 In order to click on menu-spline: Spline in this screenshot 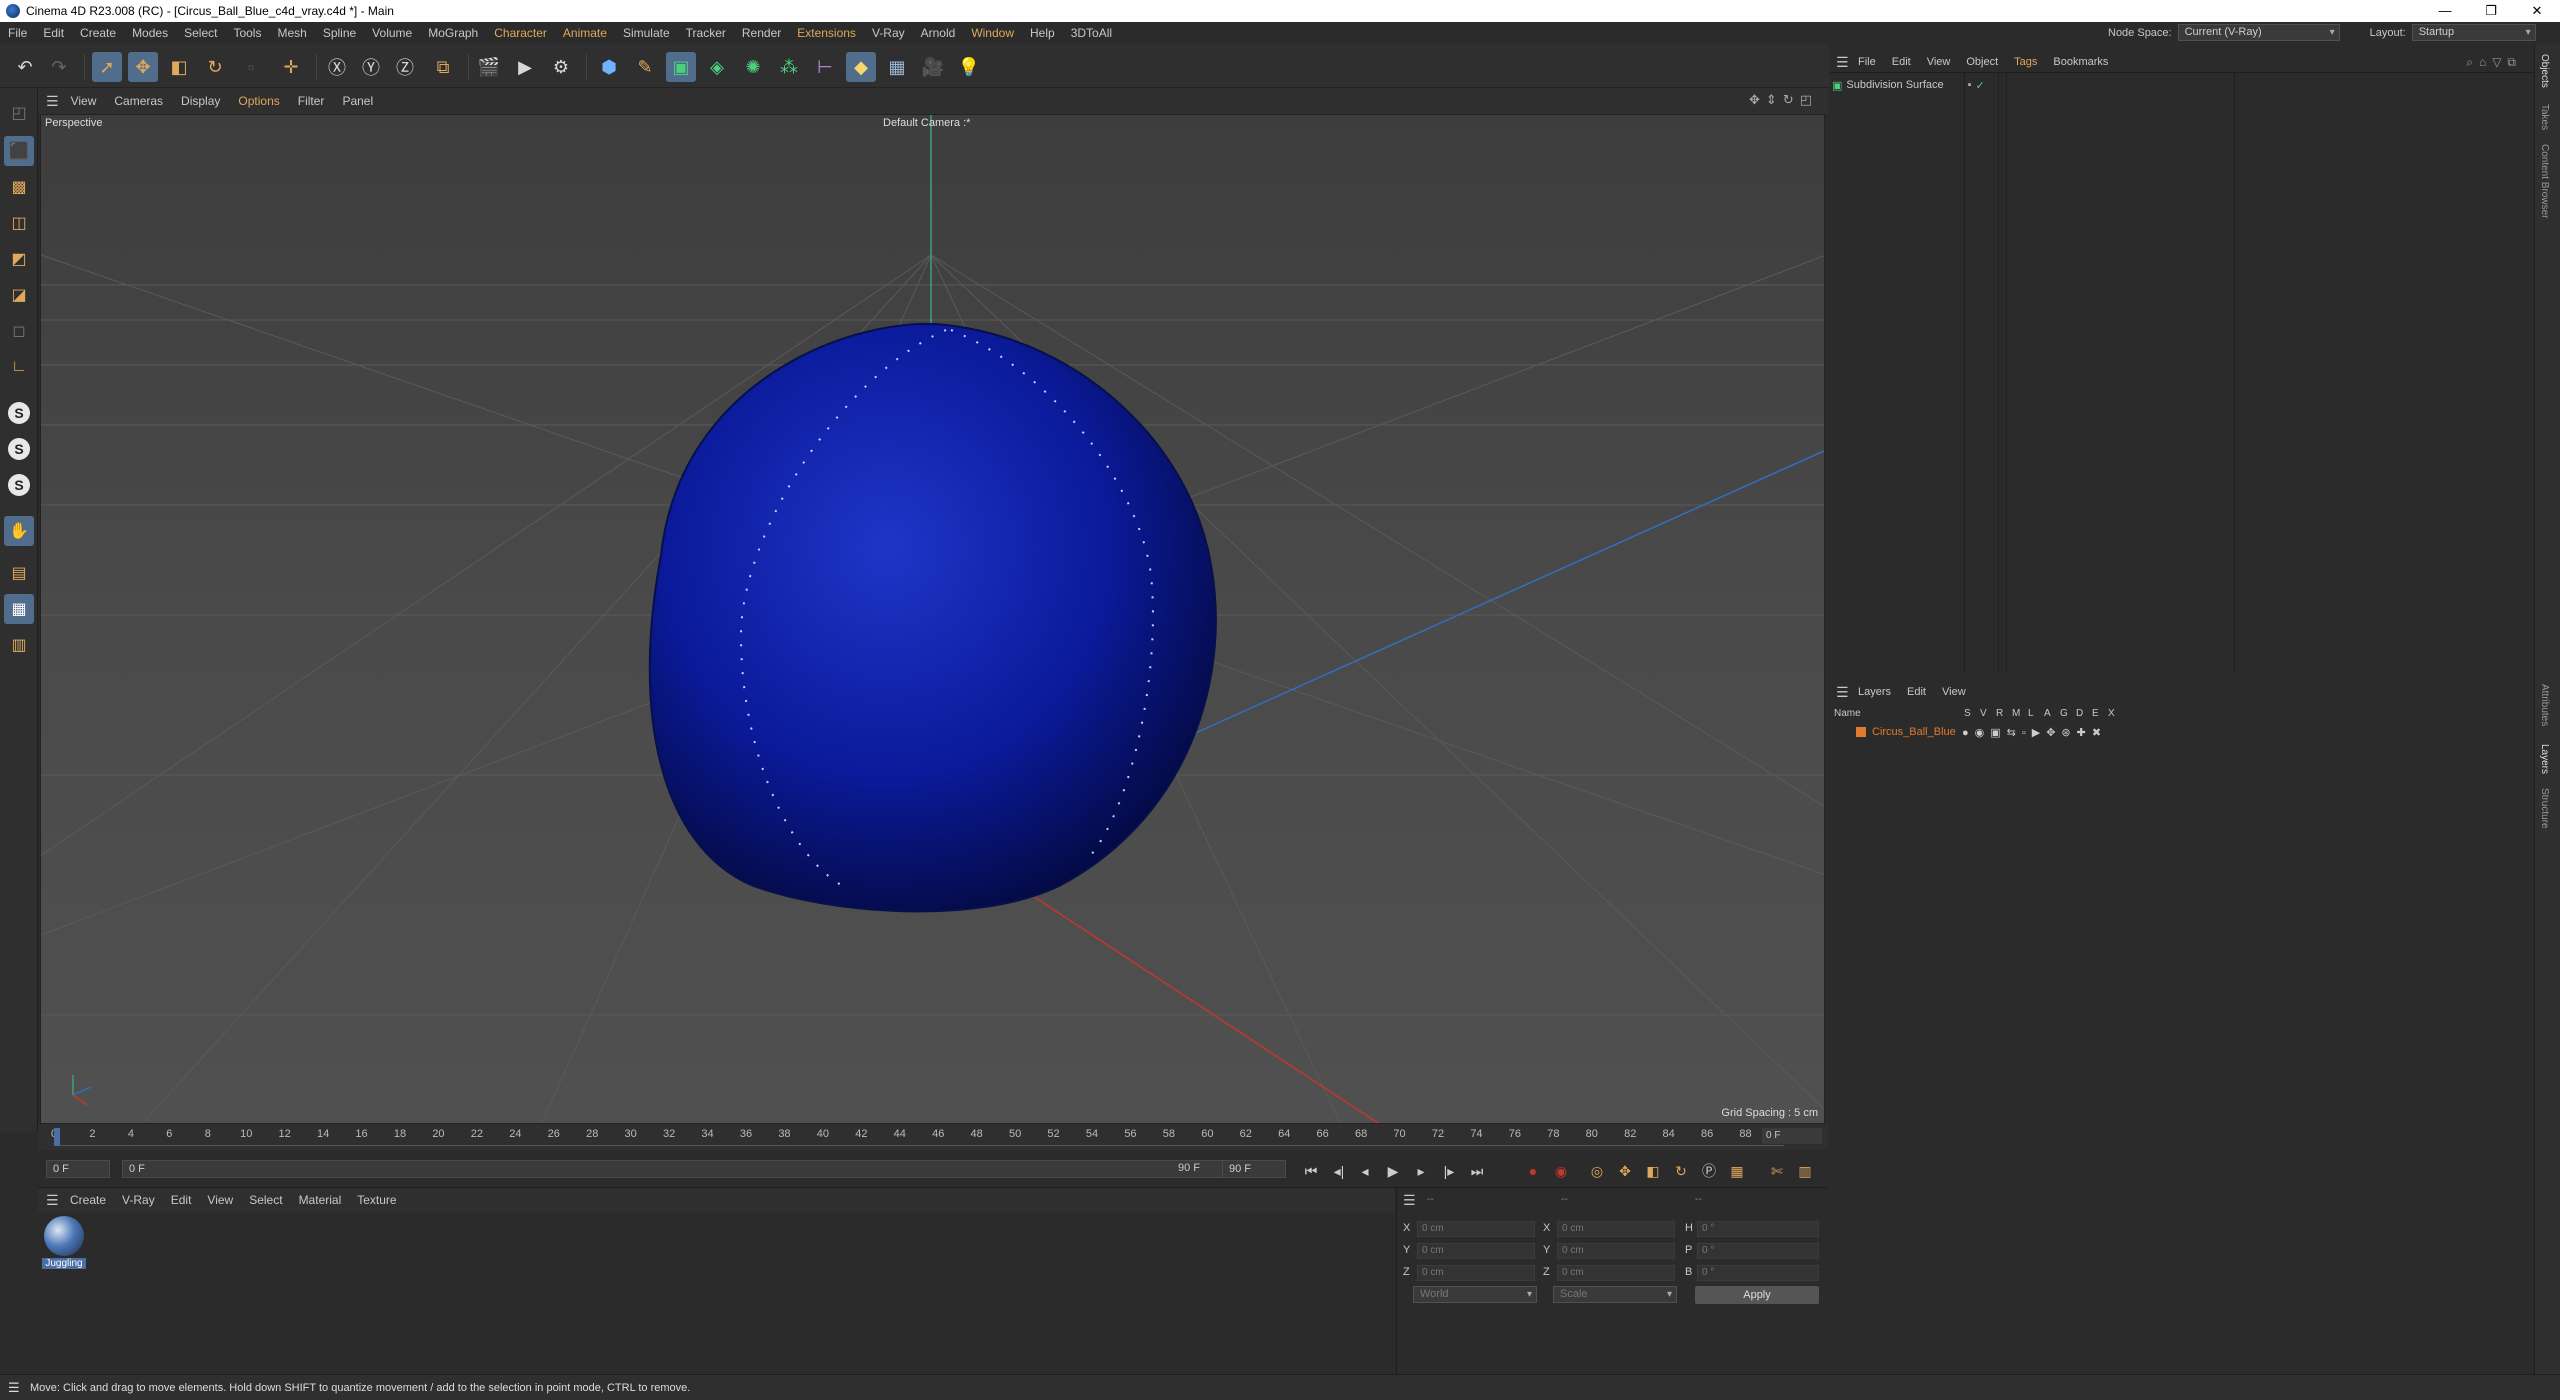, I will do `click(339, 33)`.